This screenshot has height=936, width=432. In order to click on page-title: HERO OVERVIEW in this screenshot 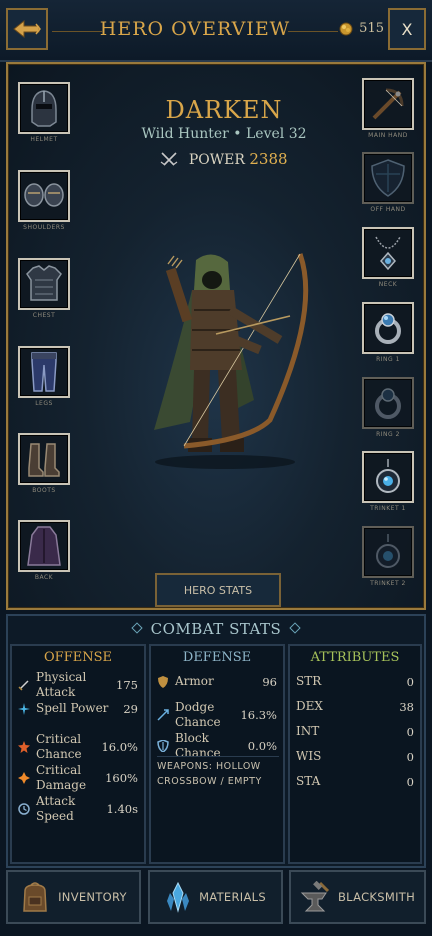, I will do `click(195, 29)`.